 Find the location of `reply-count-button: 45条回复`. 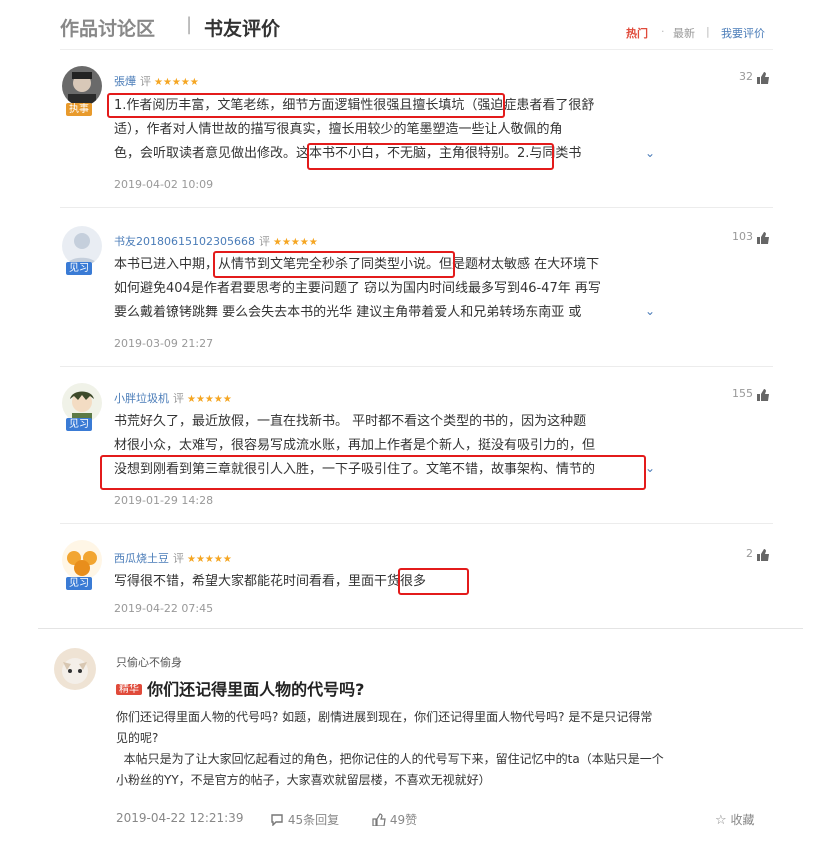

reply-count-button: 45条回复 is located at coordinates (304, 819).